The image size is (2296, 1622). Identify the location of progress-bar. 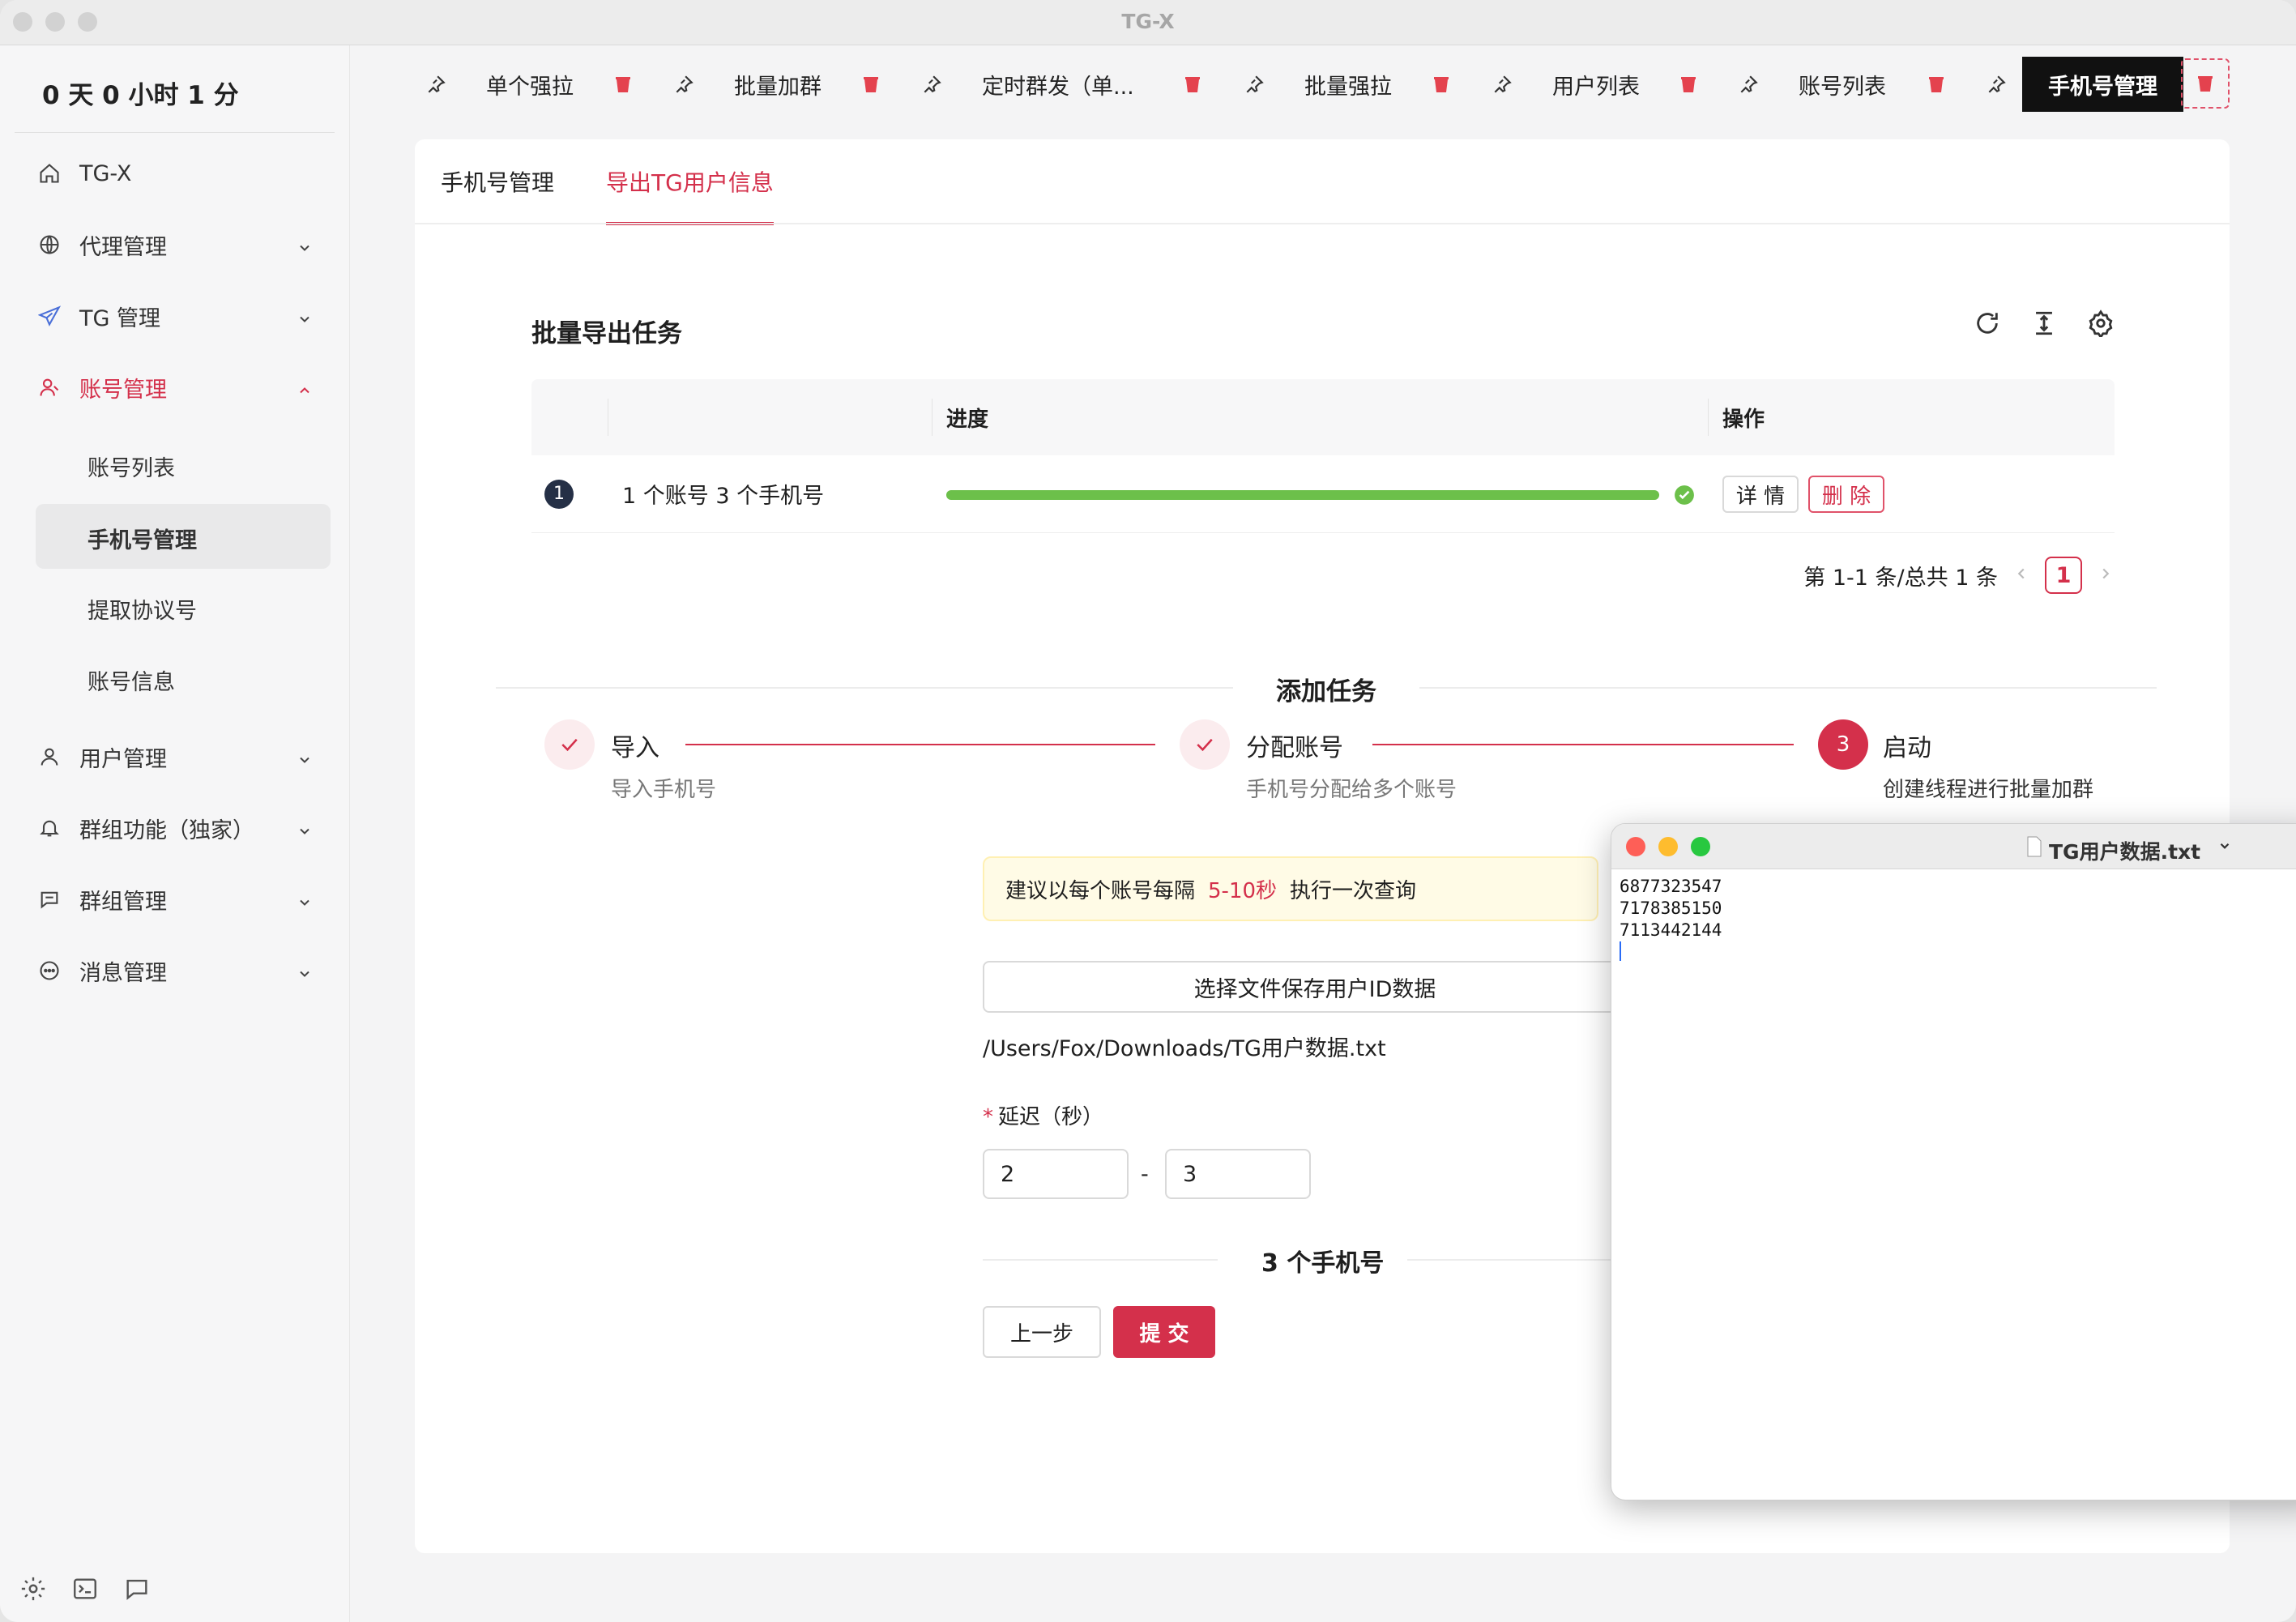
(1303, 495).